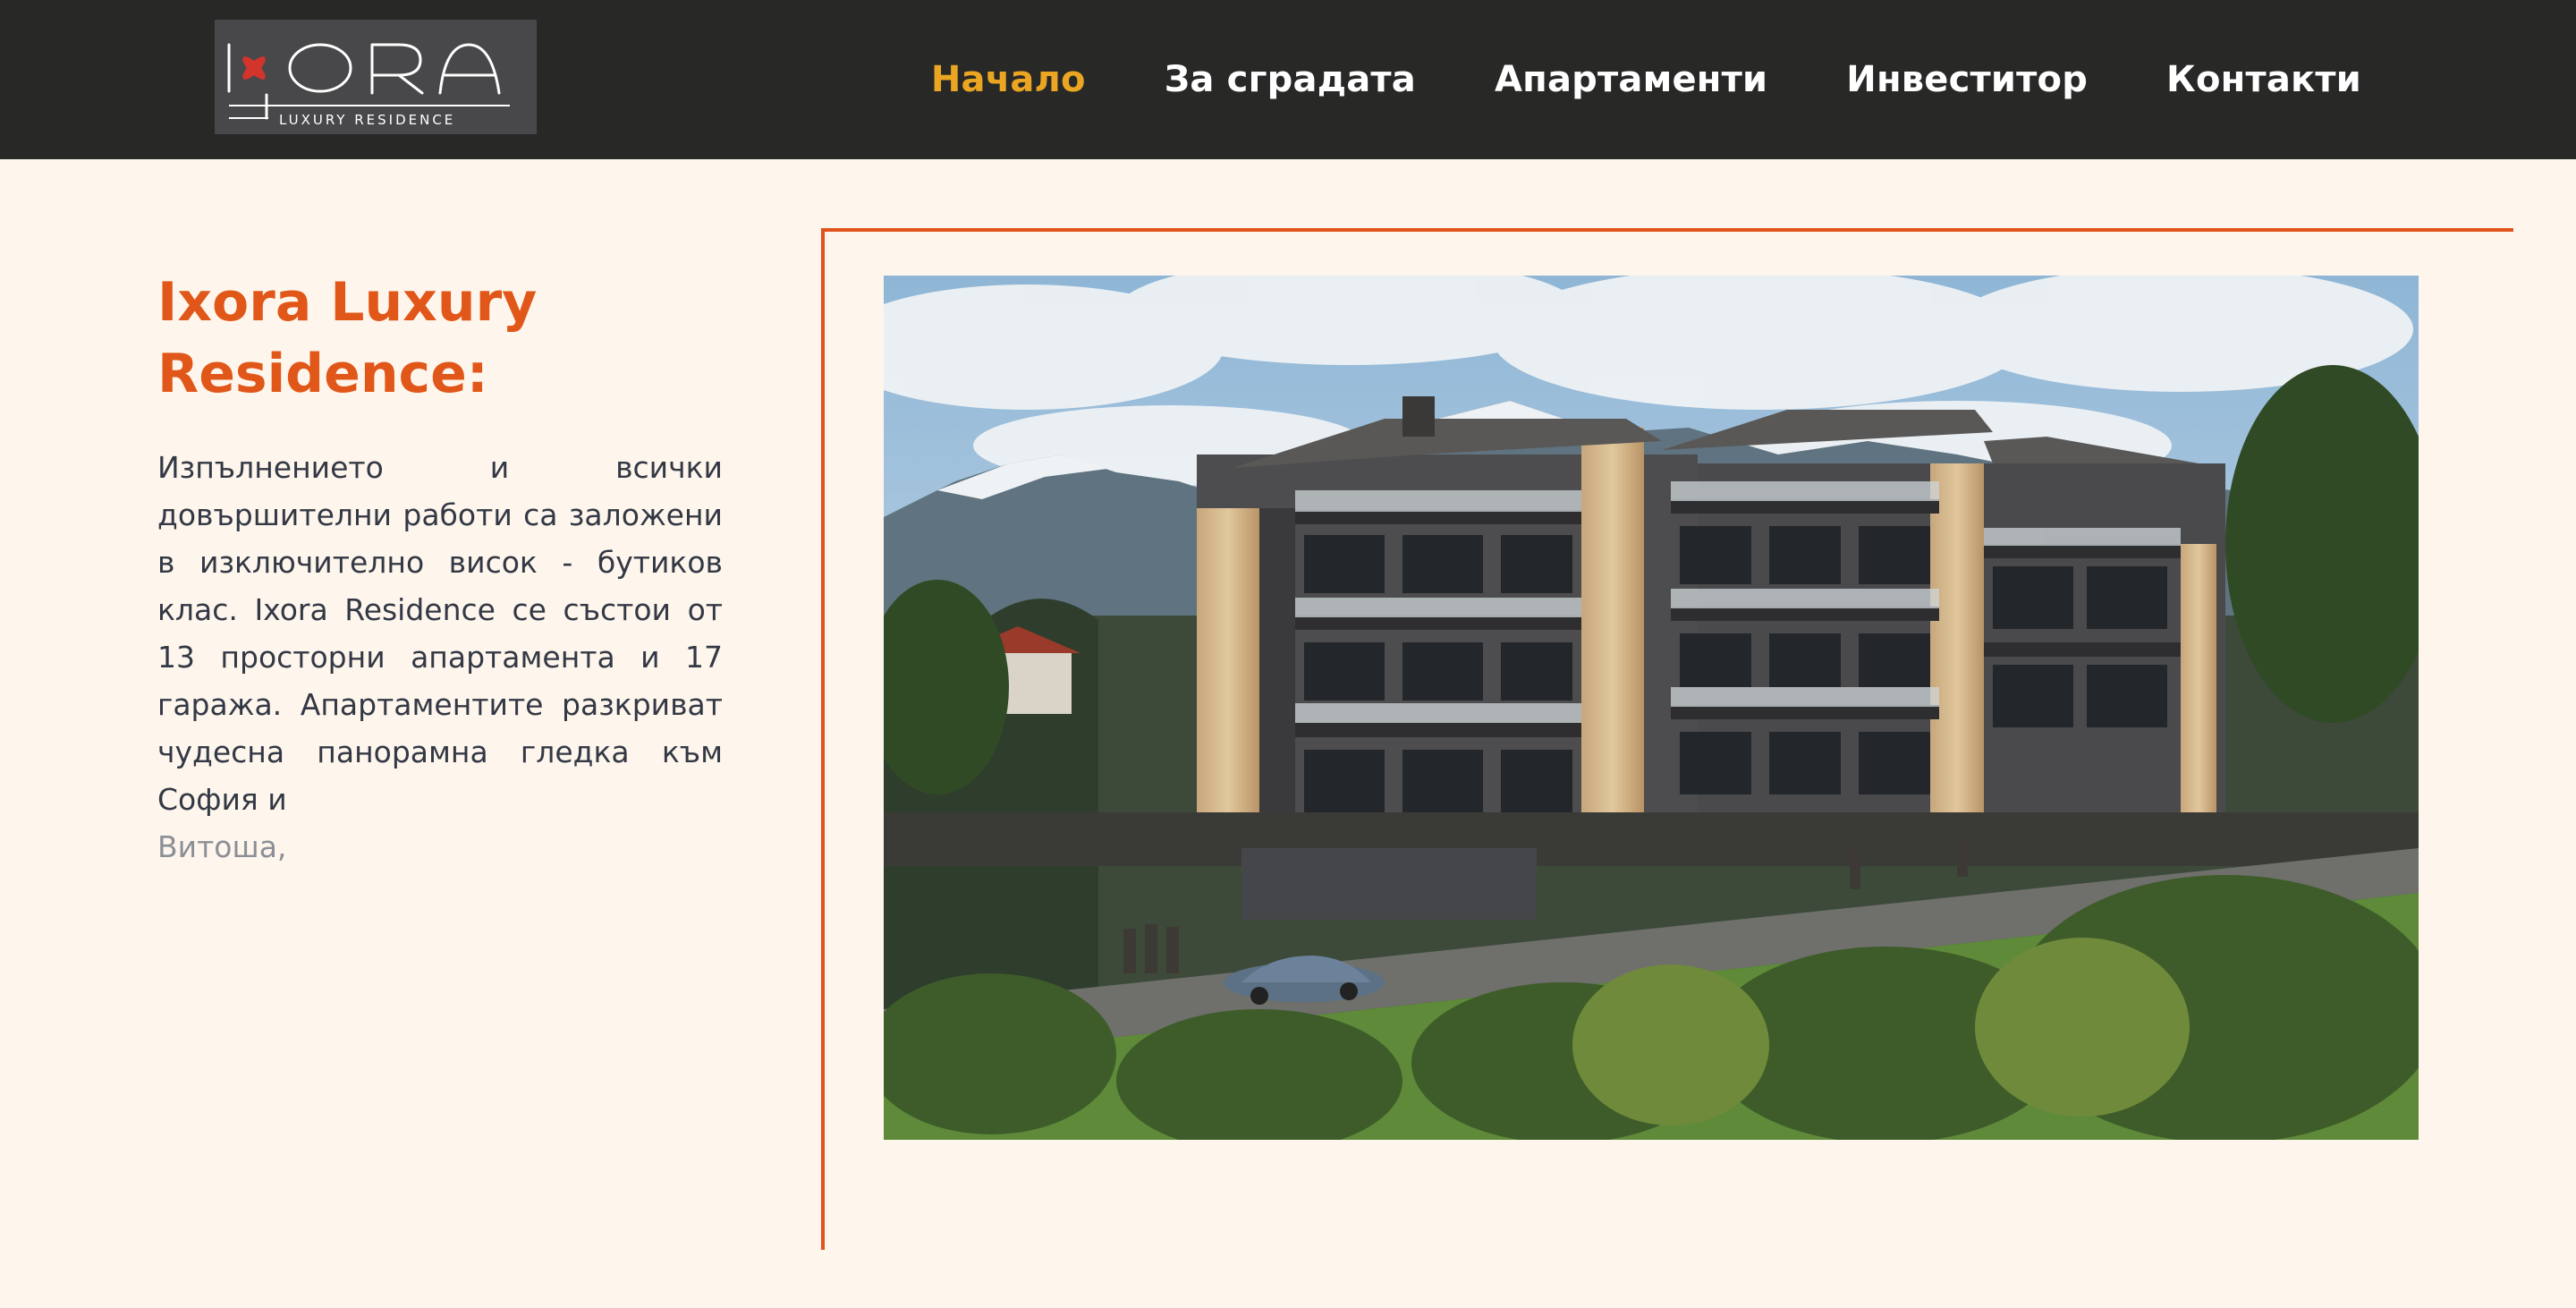 This screenshot has height=1308, width=2576. Describe the element at coordinates (1008, 79) in the screenshot. I see `nav-home: Начало` at that location.